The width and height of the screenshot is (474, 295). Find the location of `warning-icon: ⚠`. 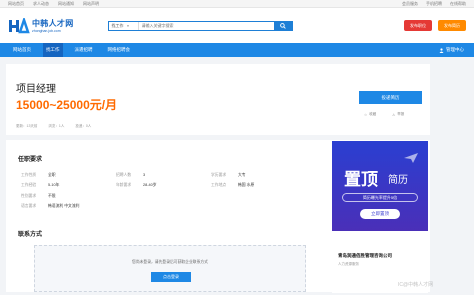

warning-icon: ⚠ is located at coordinates (394, 114).